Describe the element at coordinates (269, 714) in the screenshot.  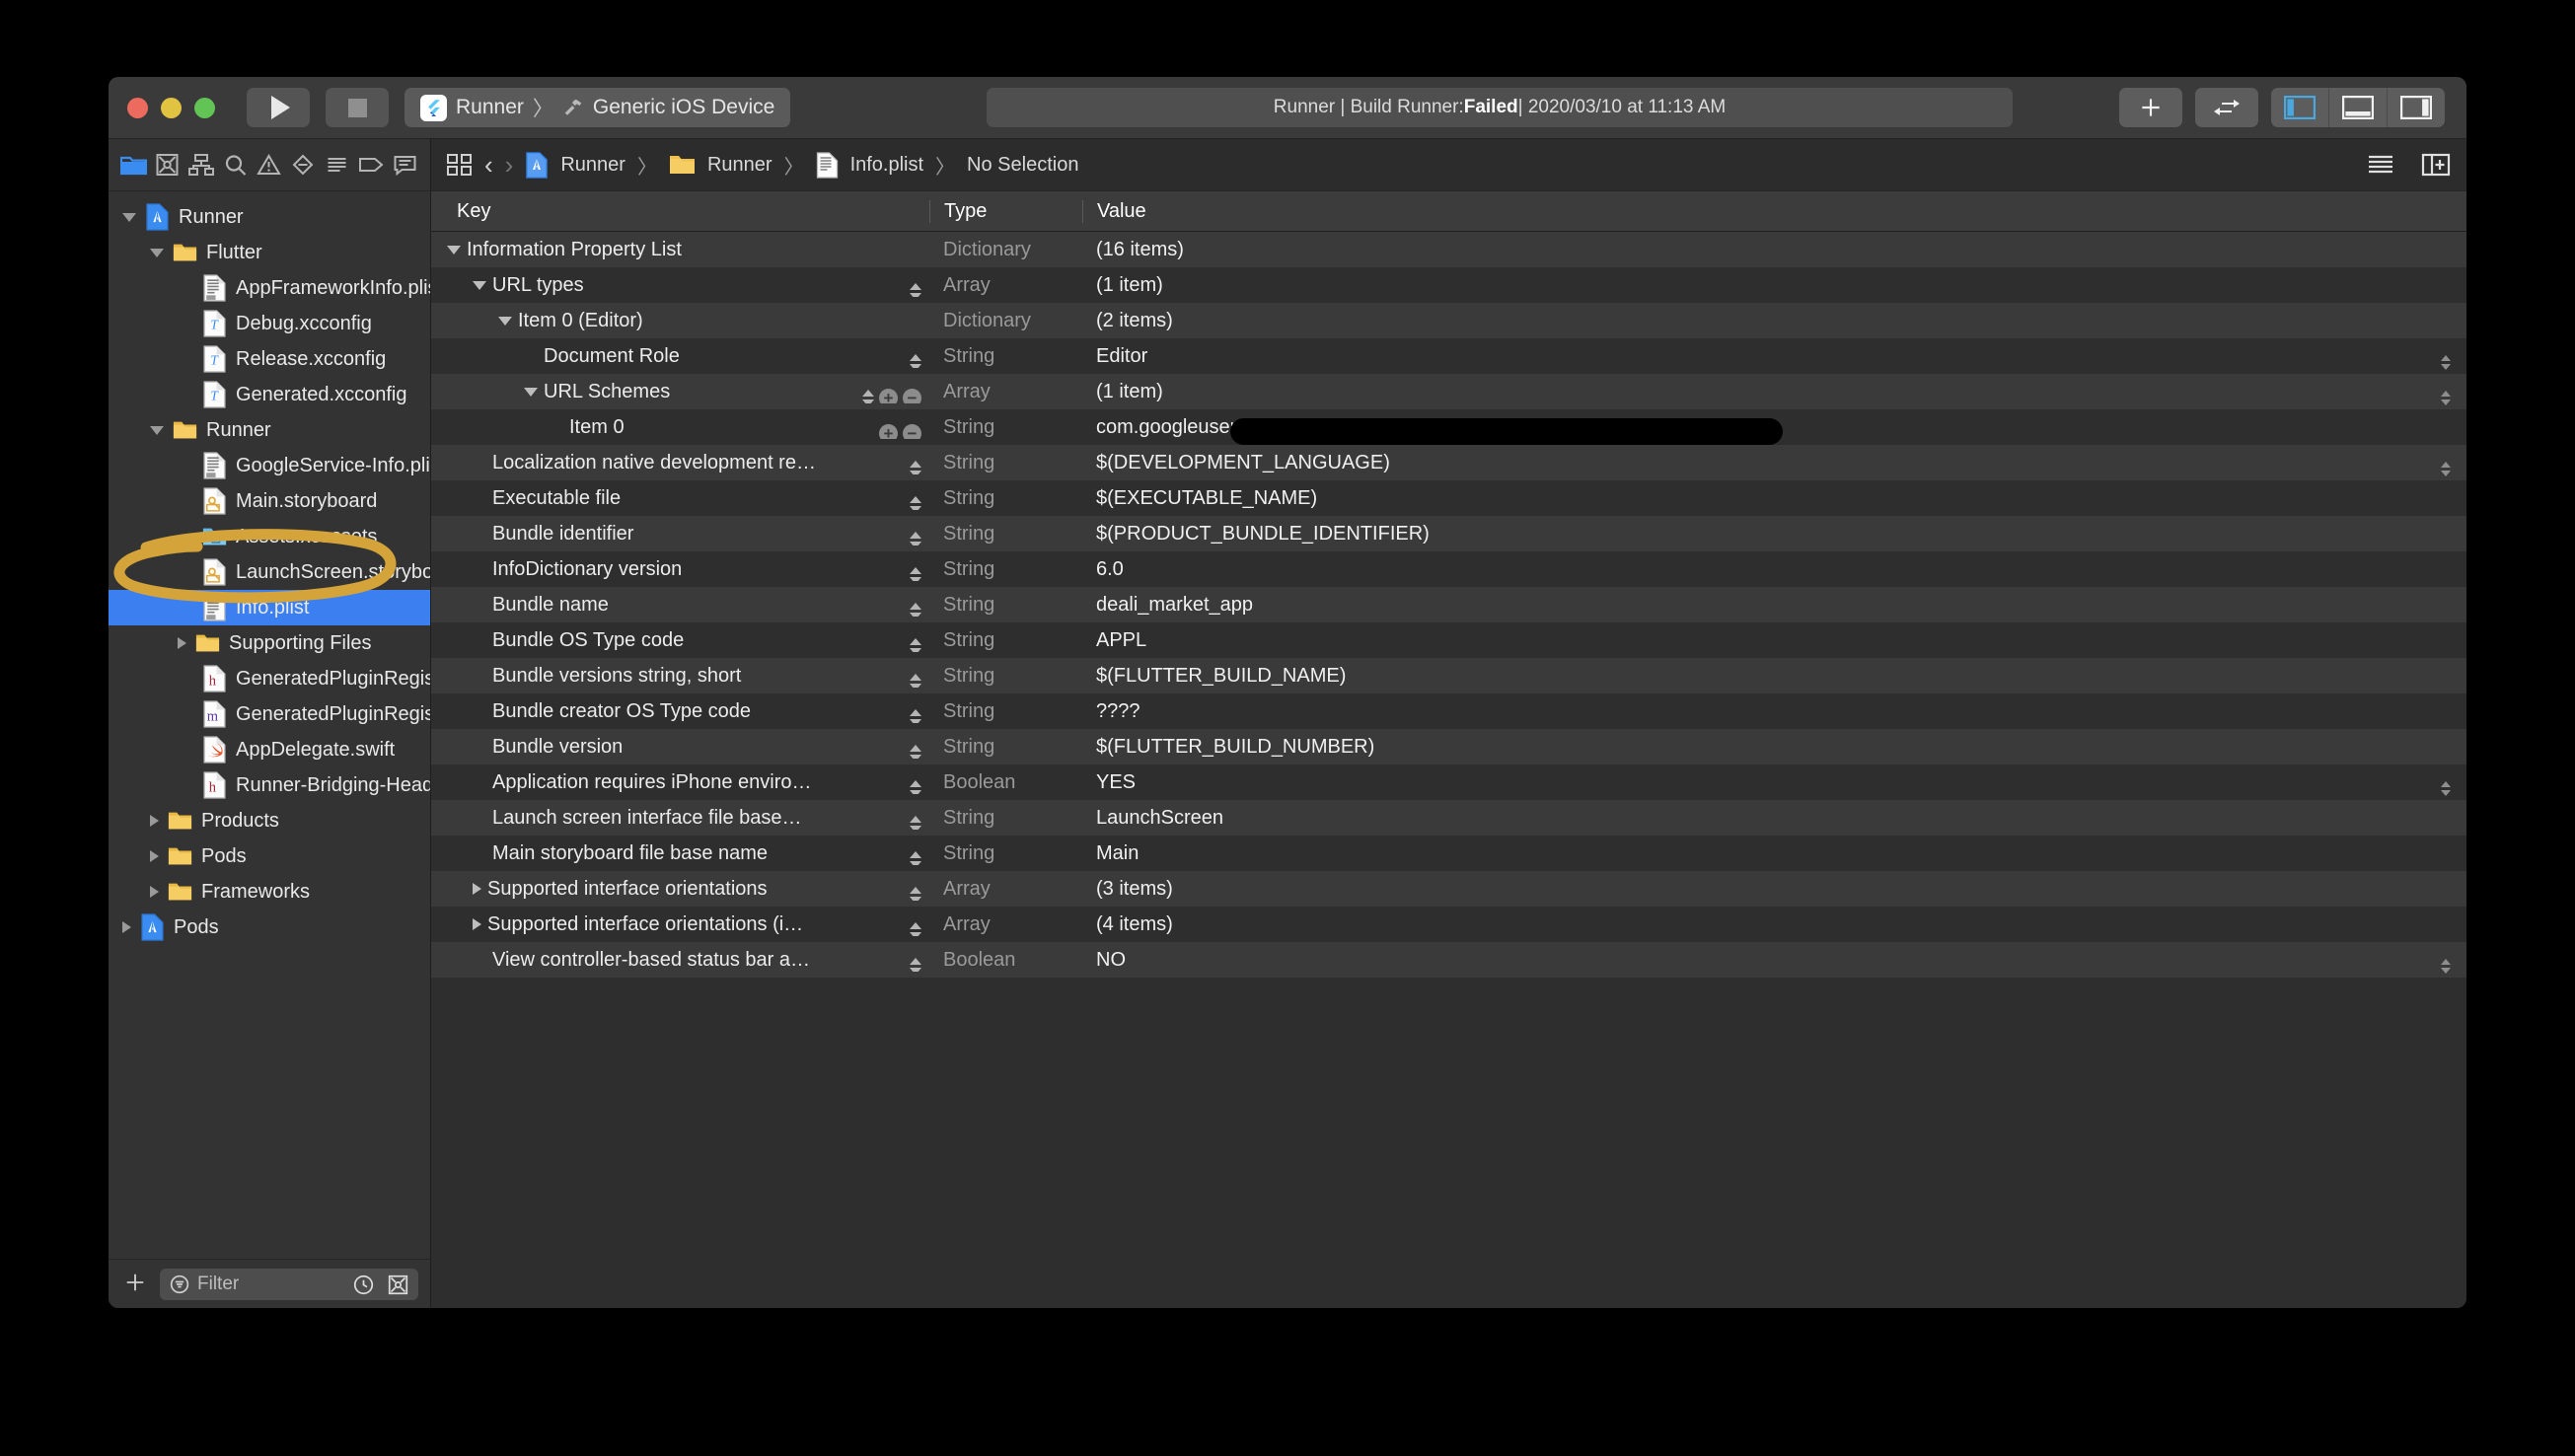
I see `navigator-item-generatedpluginregistrant-m: m GeneratedPluginRegistrant.m` at that location.